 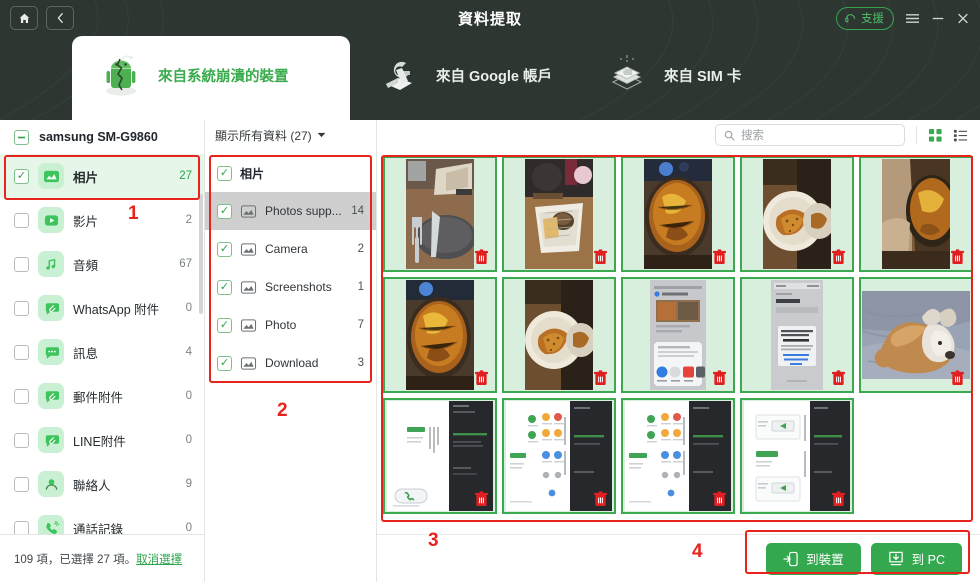 What do you see at coordinates (24, 18) in the screenshot?
I see `home-button` at bounding box center [24, 18].